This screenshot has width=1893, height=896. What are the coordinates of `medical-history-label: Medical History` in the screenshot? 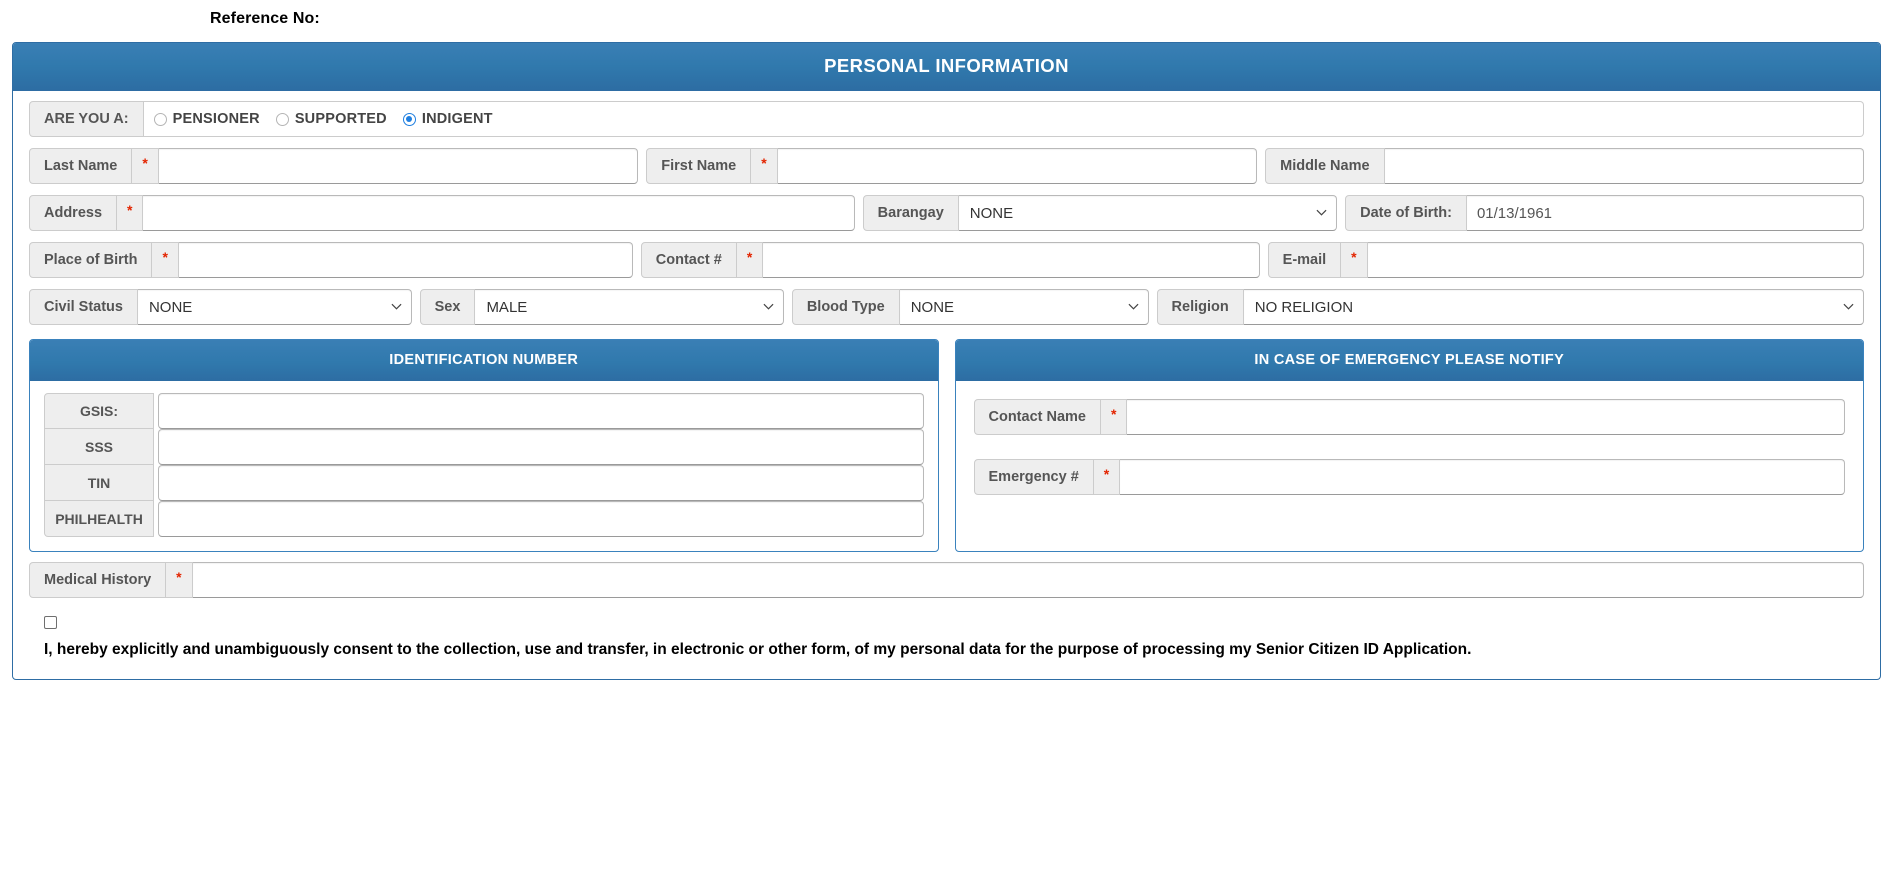 It's located at (98, 580).